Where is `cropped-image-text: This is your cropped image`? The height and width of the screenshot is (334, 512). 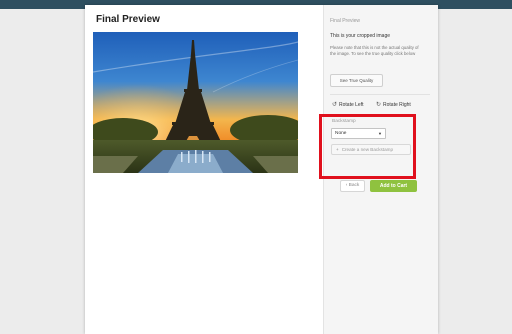 cropped-image-text: This is your cropped image is located at coordinates (360, 36).